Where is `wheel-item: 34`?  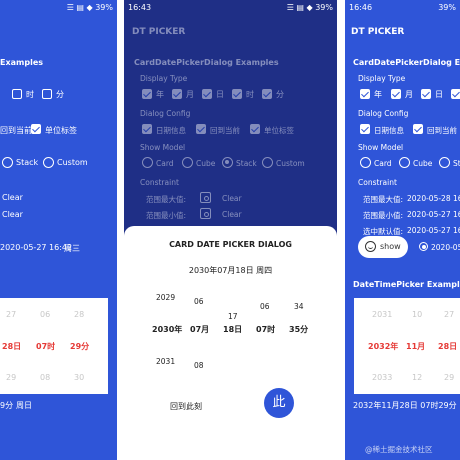 wheel-item: 34 is located at coordinates (299, 306).